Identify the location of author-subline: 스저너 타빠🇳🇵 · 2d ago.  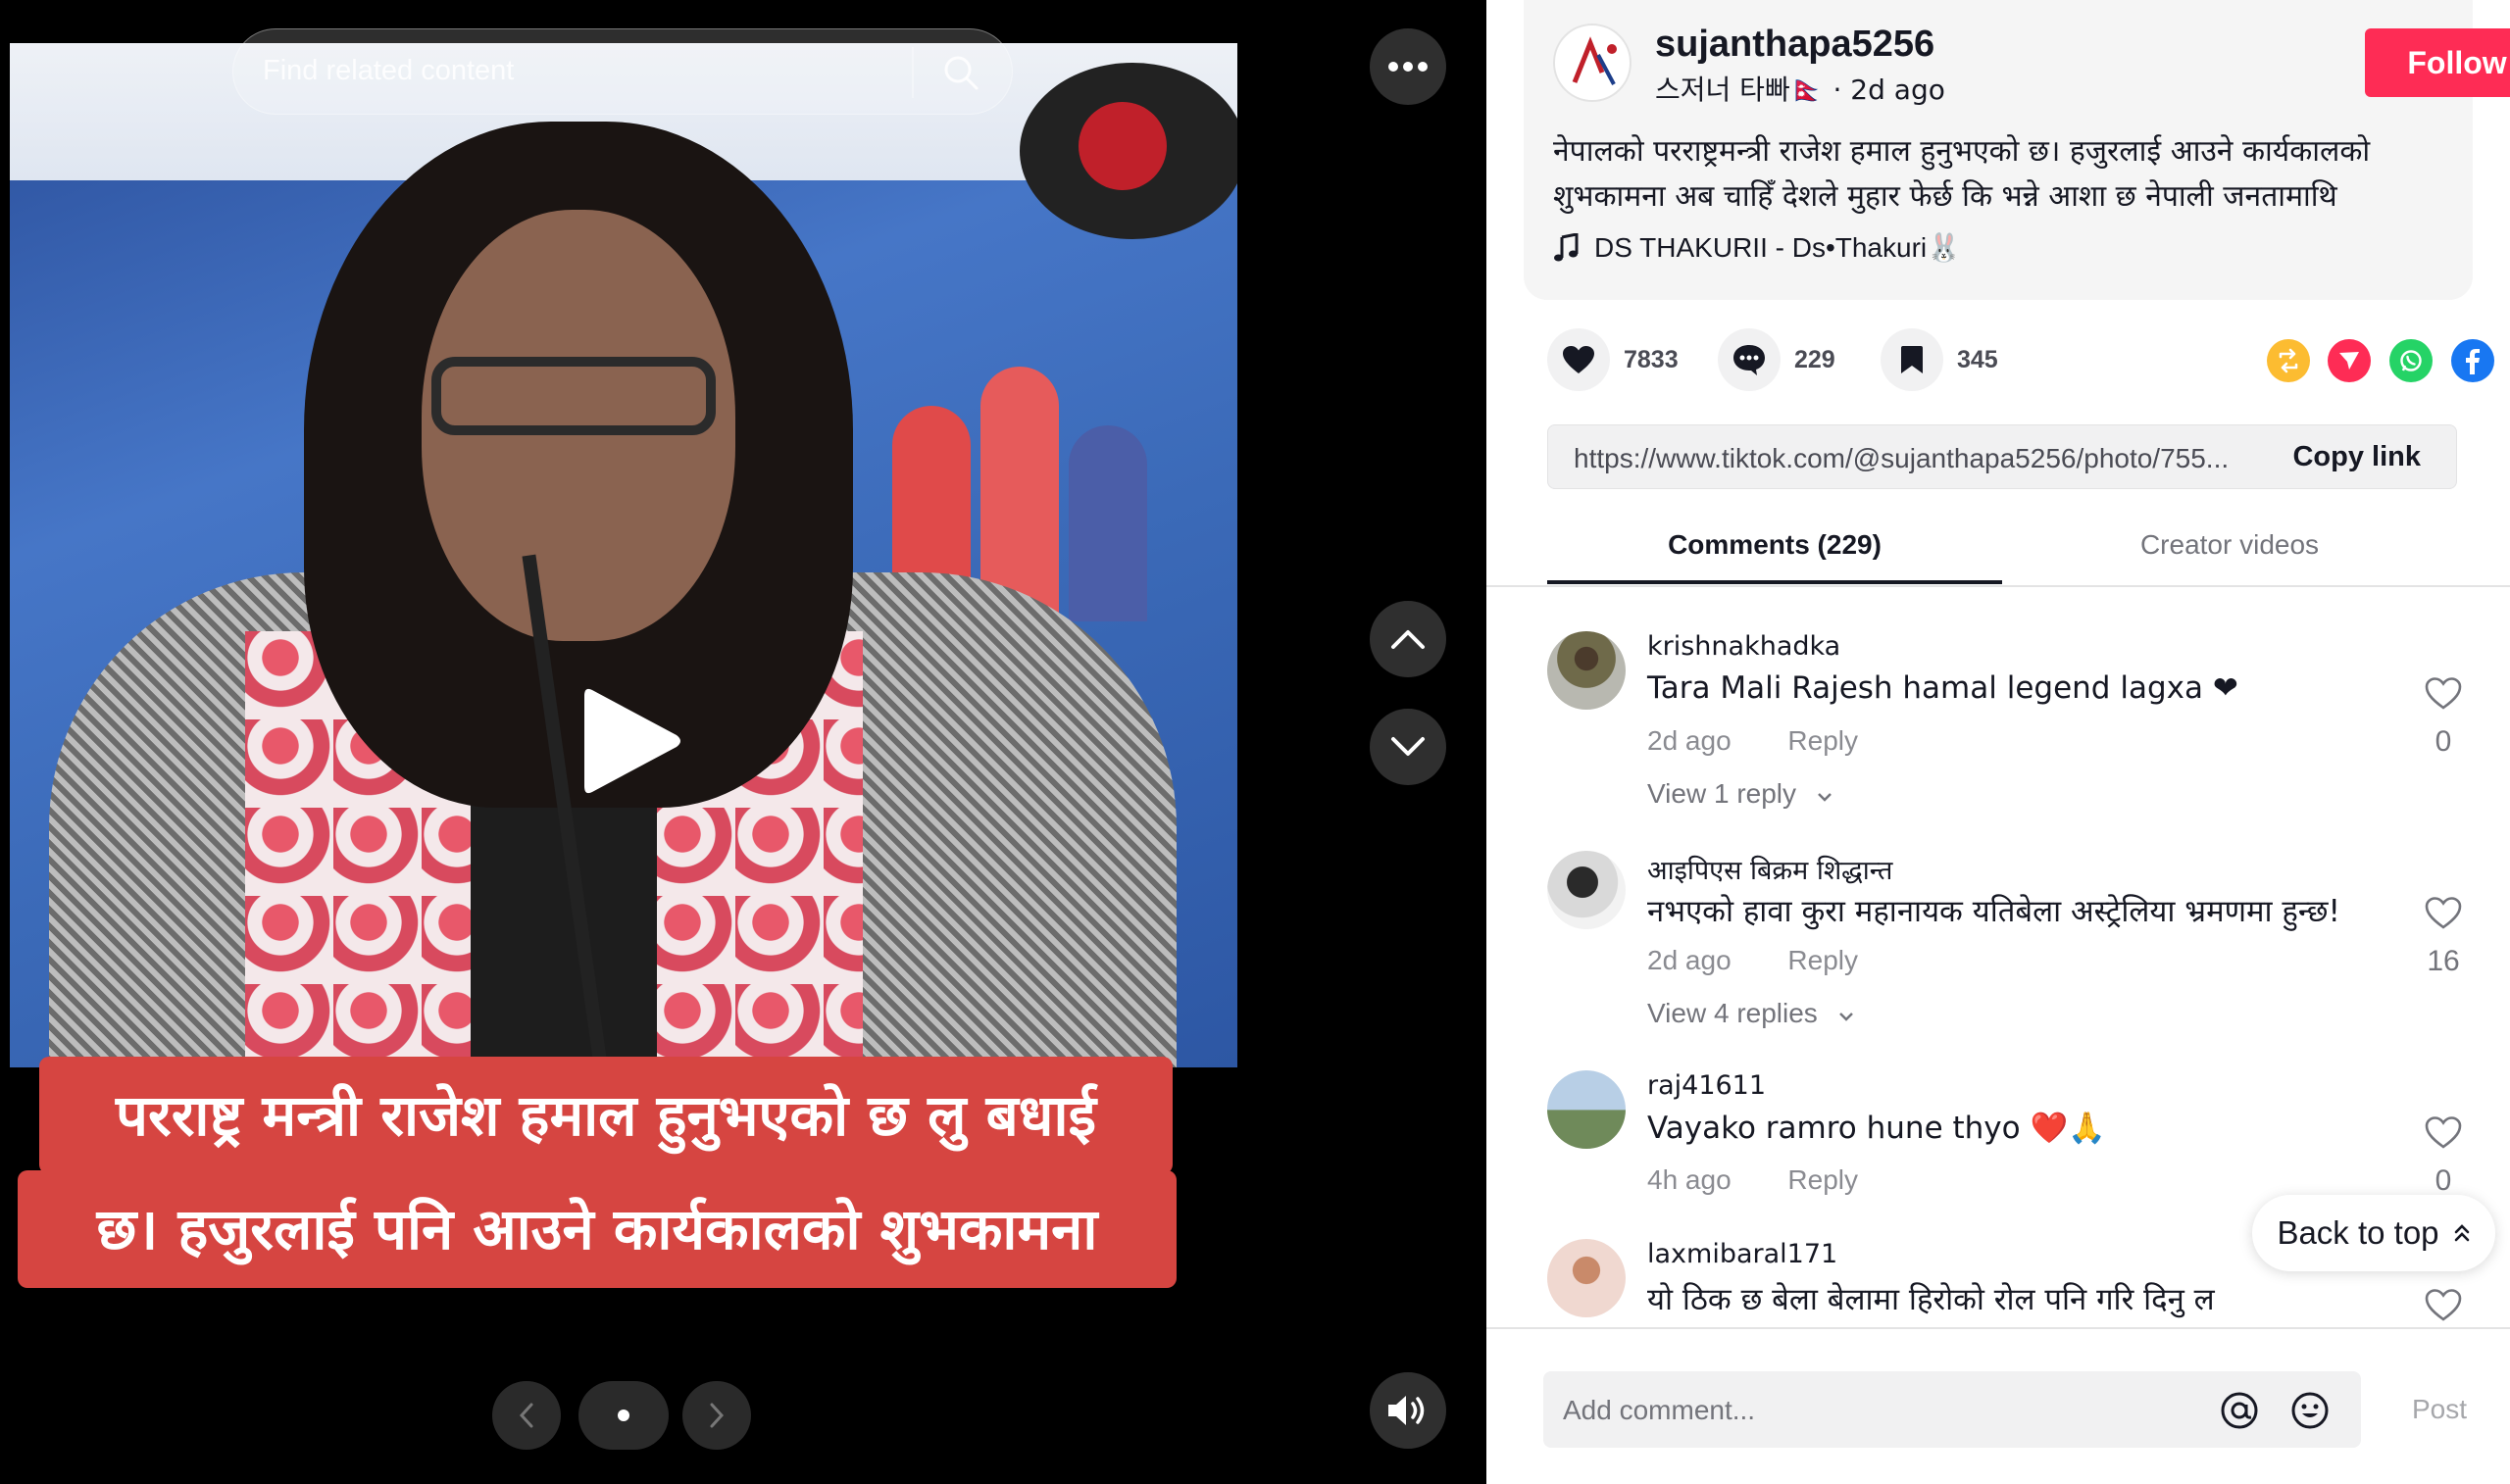
(1800, 88).